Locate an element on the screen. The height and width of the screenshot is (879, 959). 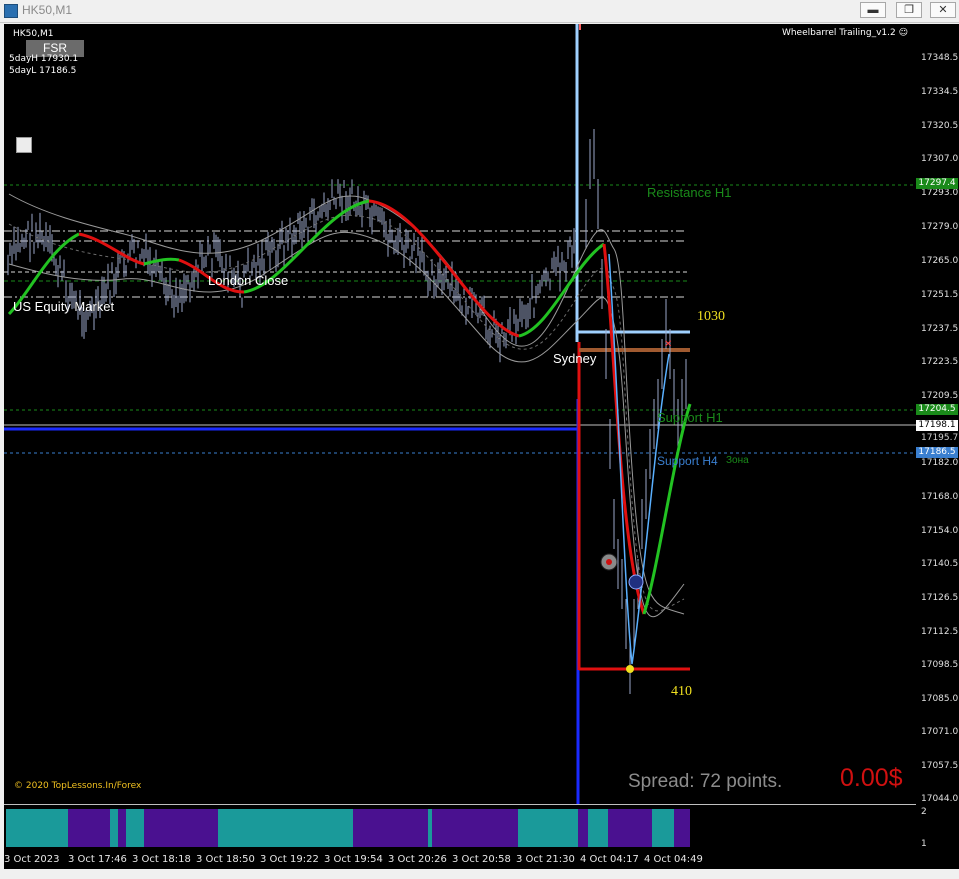
price-tick-label: 17098.5 is located at coordinates (940, 665).